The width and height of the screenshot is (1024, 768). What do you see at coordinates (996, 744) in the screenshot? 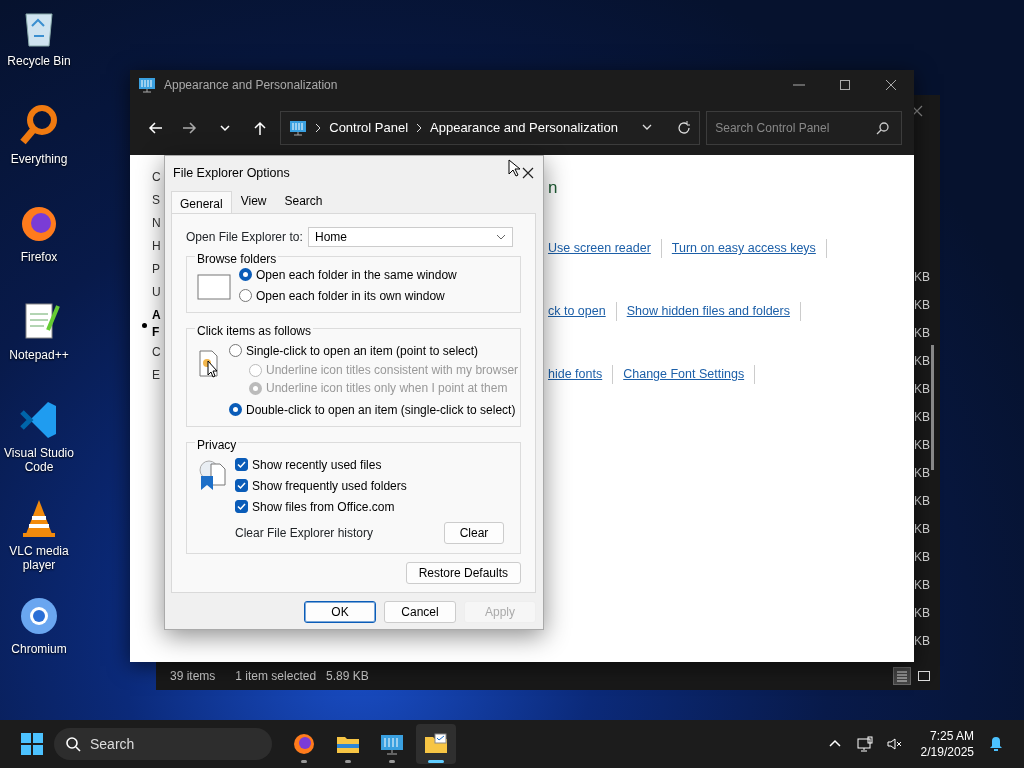
I see `notification-bell-icon` at bounding box center [996, 744].